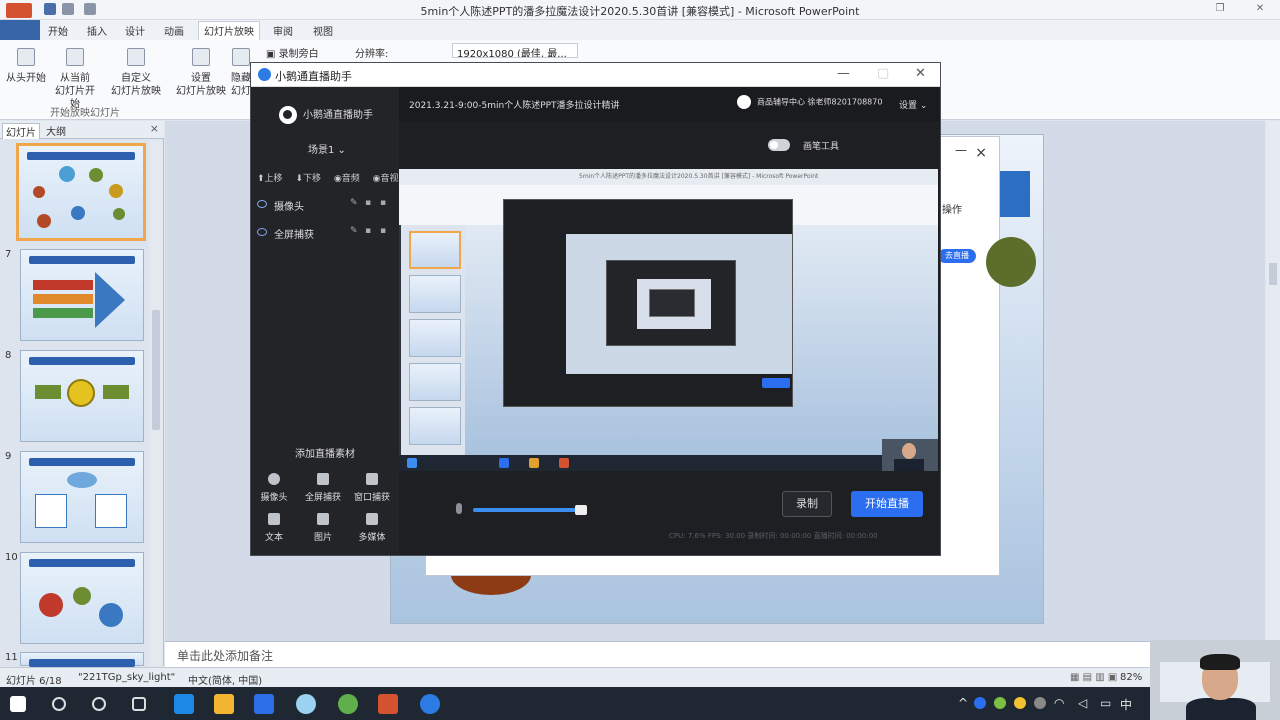  What do you see at coordinates (274, 528) in the screenshot?
I see `text-tool: 文本` at bounding box center [274, 528].